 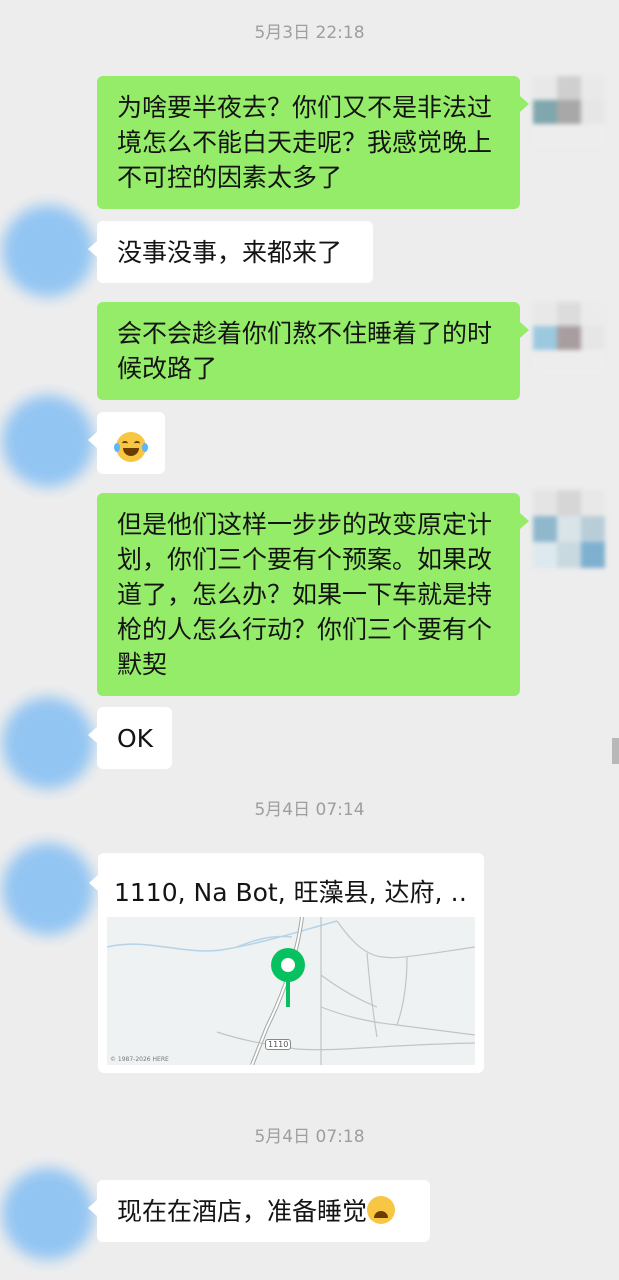 What do you see at coordinates (305, 333) in the screenshot?
I see `message-line: 会不会趁着你们熬不住睡着了的时` at bounding box center [305, 333].